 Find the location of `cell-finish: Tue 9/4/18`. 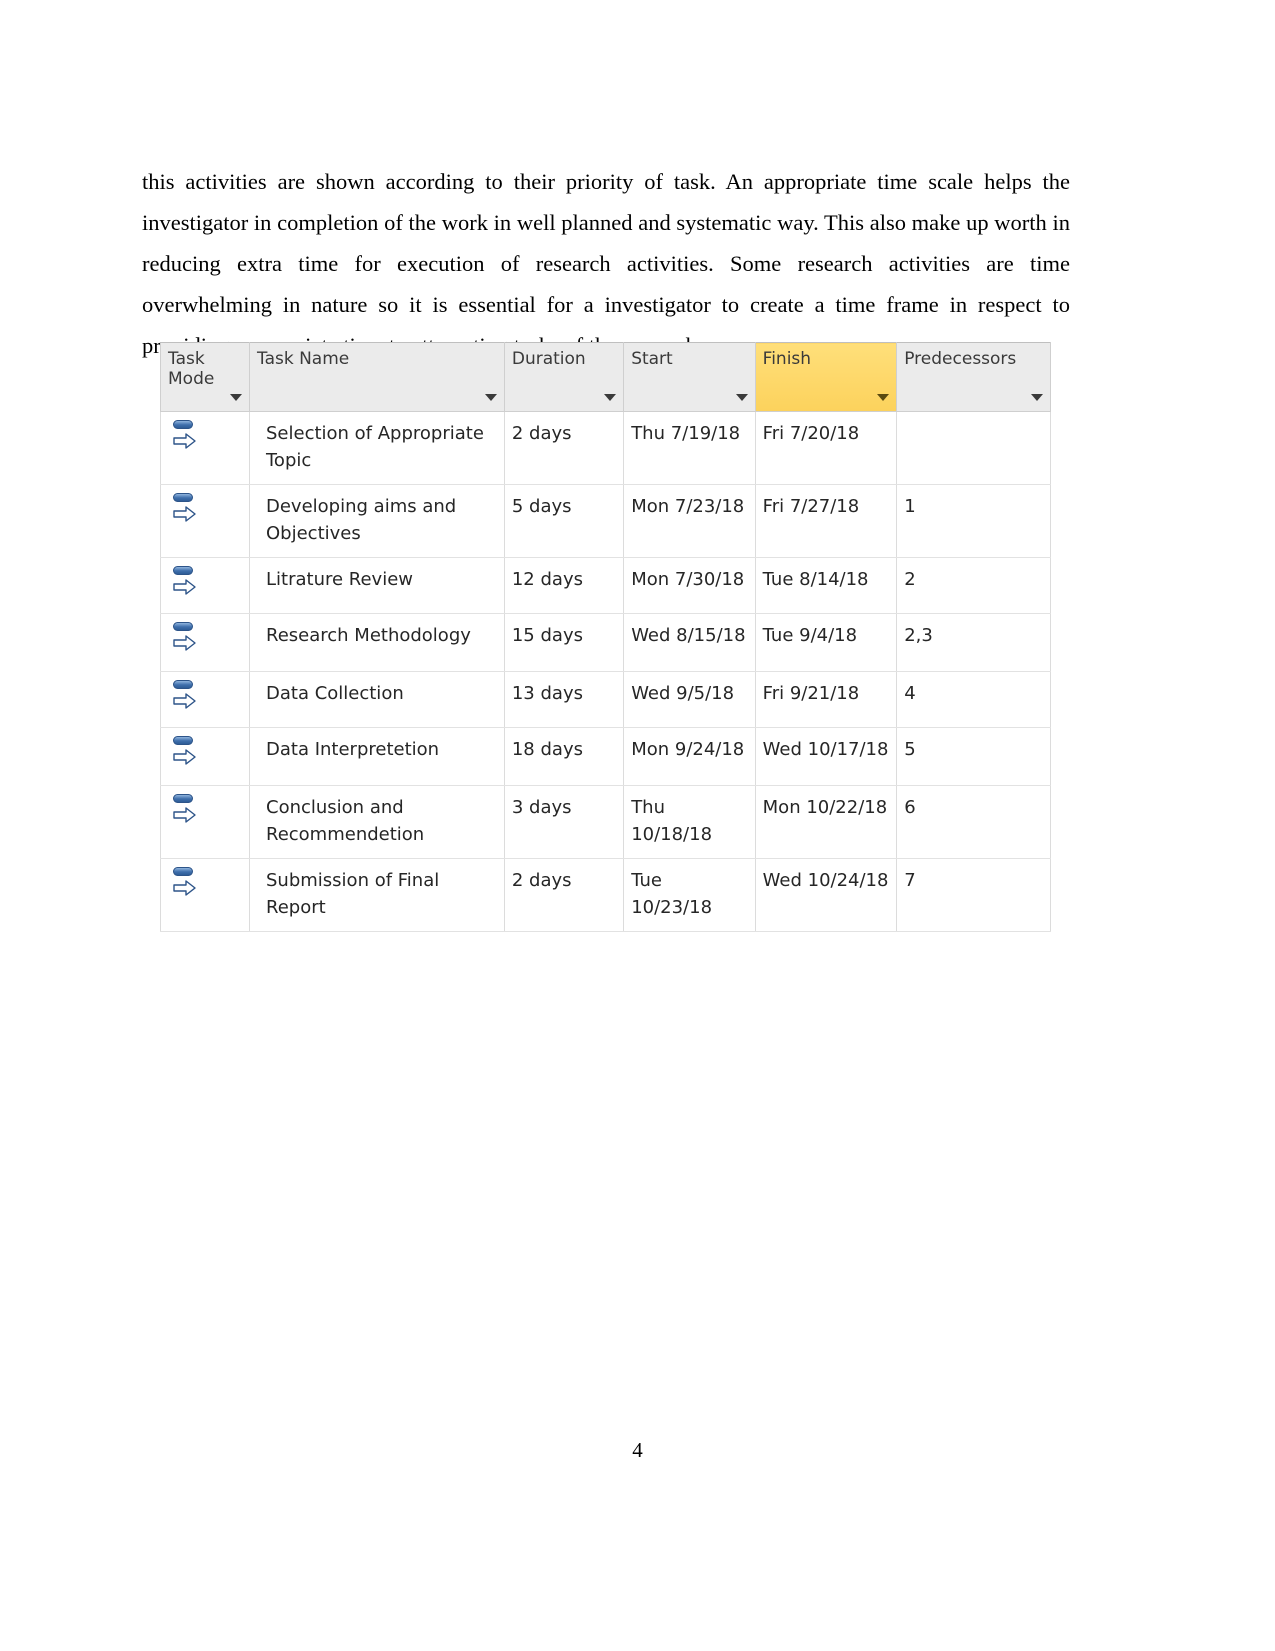

cell-finish: Tue 9/4/18 is located at coordinates (826, 642).